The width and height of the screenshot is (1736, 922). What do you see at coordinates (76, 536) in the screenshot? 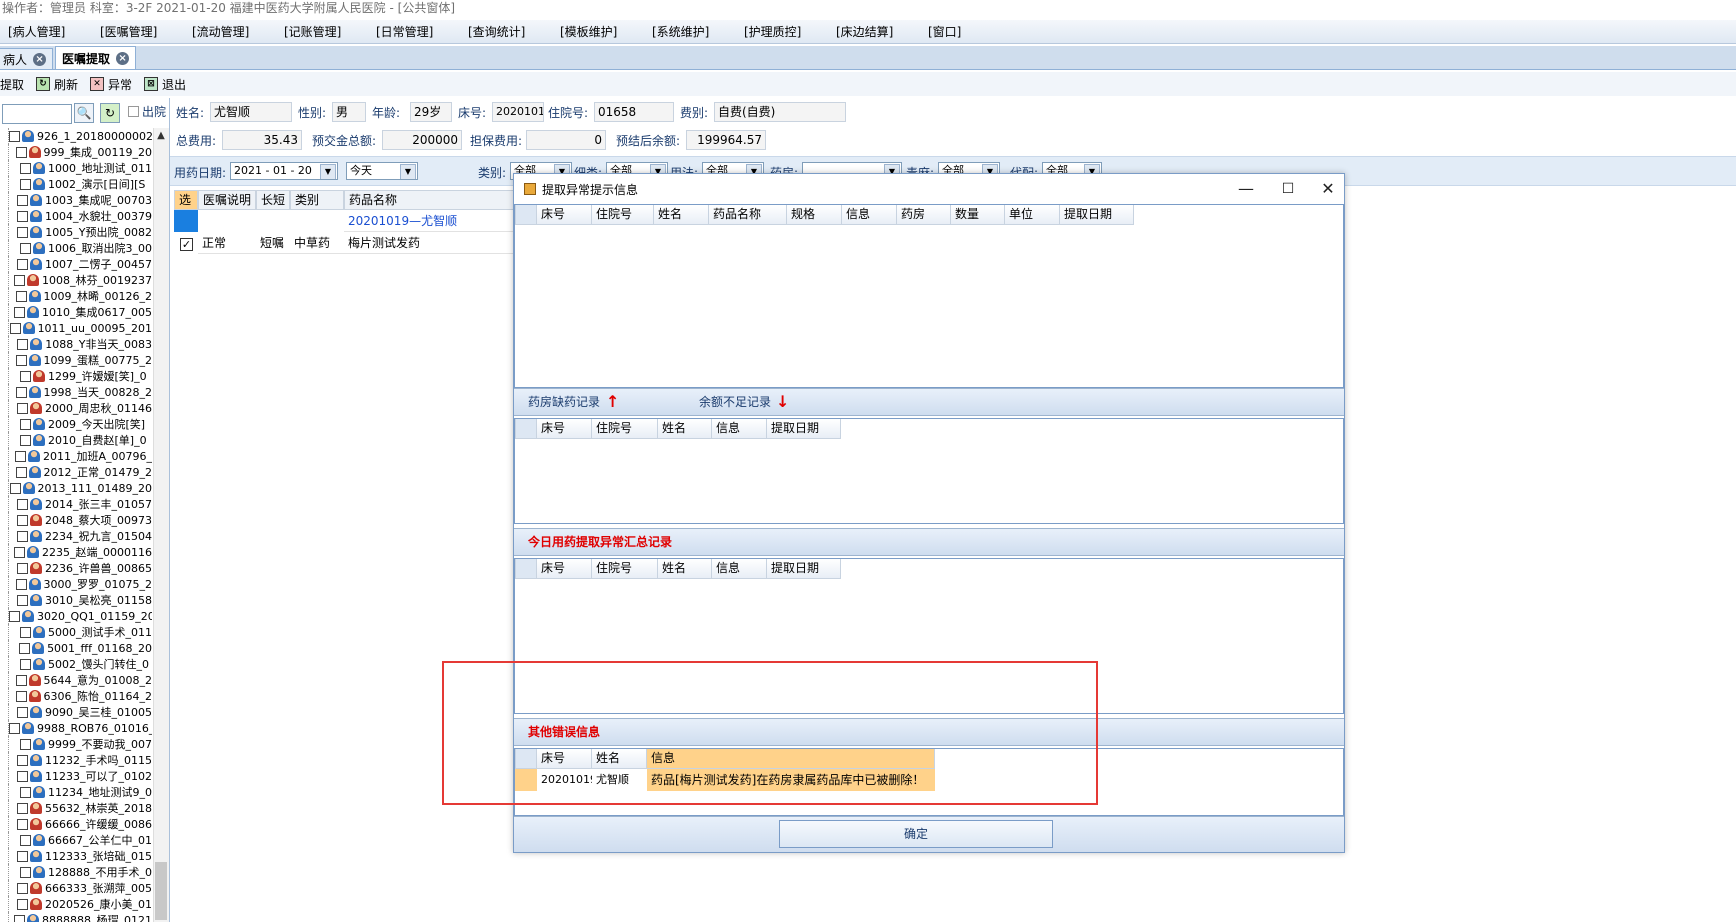
I see `patient-list-item: 2234_祝九言_01504` at bounding box center [76, 536].